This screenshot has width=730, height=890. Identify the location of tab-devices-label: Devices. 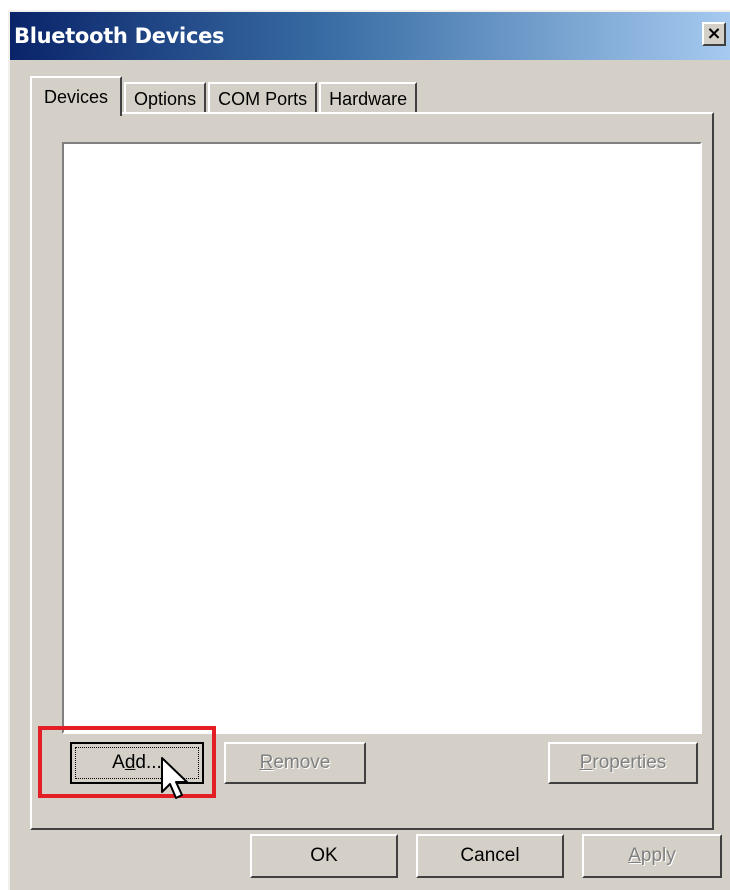
(76, 96).